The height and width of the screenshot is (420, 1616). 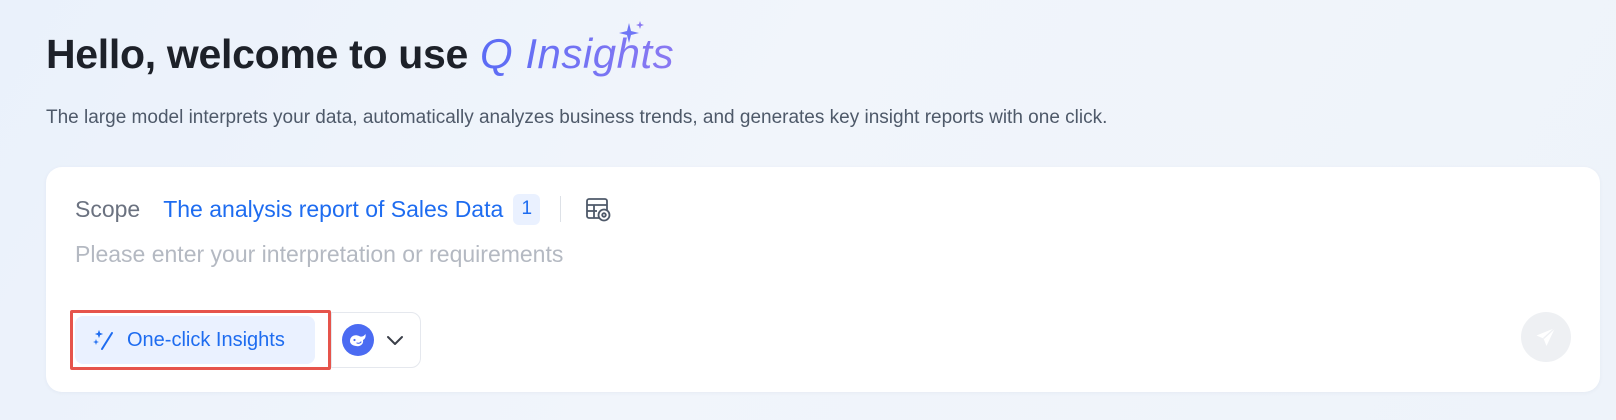 I want to click on whale-model-icon, so click(x=358, y=340).